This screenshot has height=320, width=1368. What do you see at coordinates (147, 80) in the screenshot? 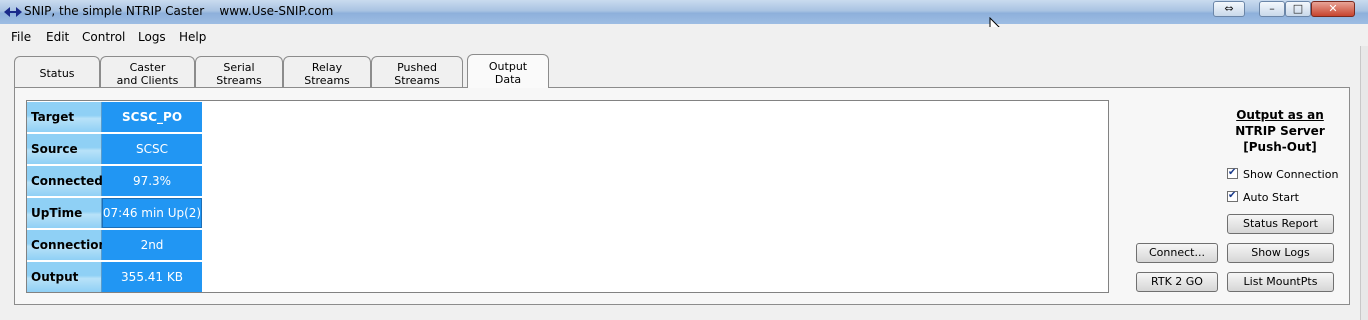
I see `tab-label-line2: and Clients` at bounding box center [147, 80].